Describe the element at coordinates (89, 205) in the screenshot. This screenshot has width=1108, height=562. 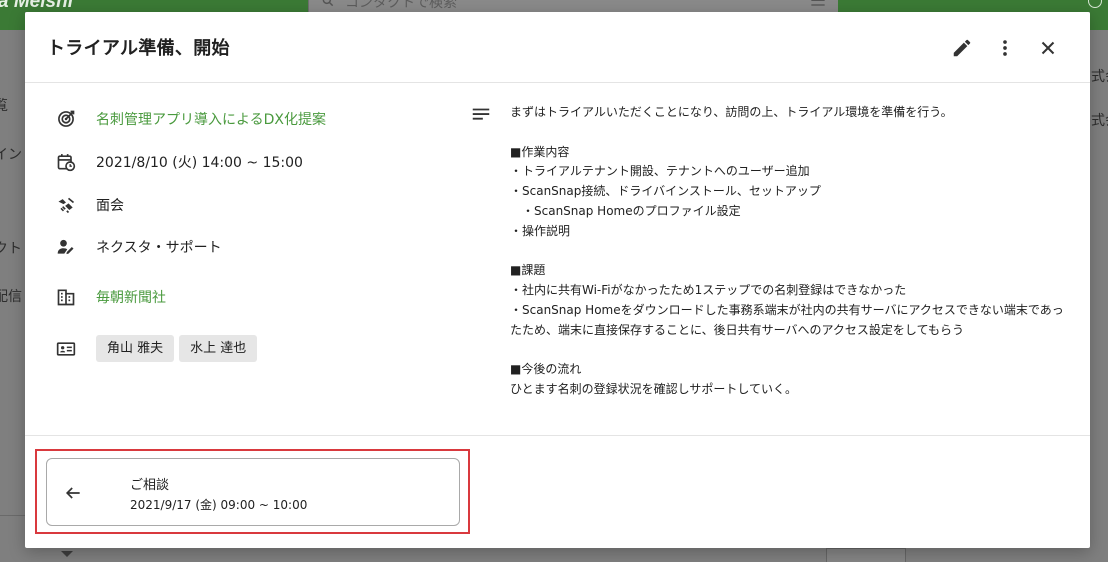
I see `type-row: 面会` at that location.